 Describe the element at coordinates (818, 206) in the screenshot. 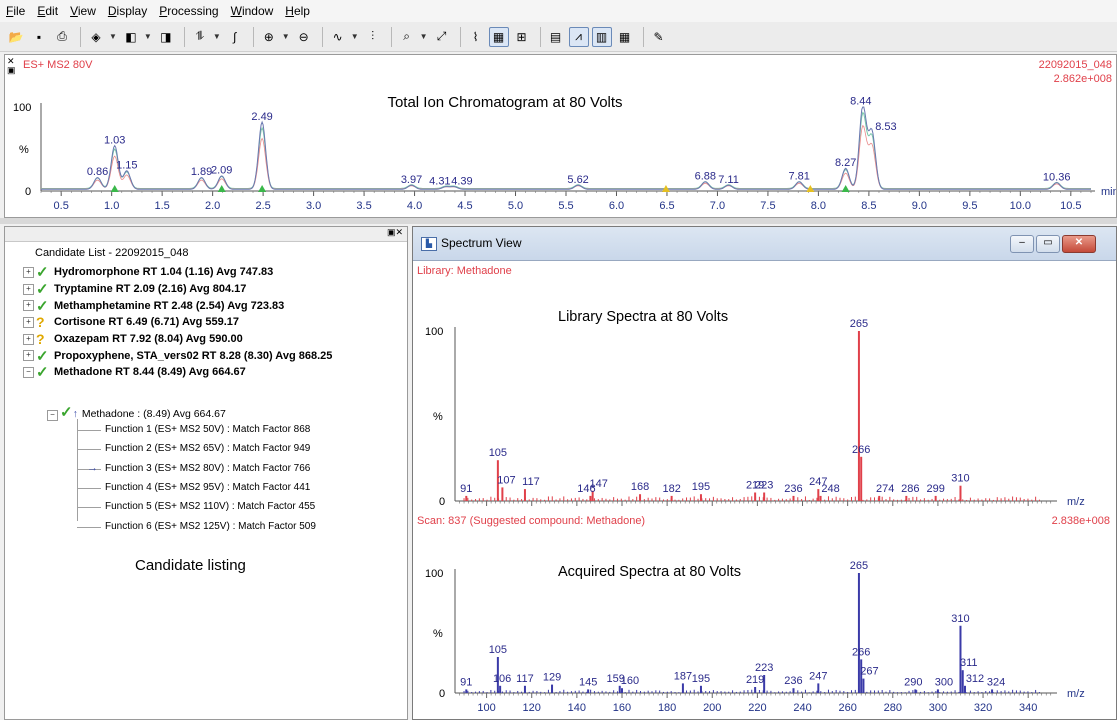

I see `tic-x-tick-label: 8.0` at that location.